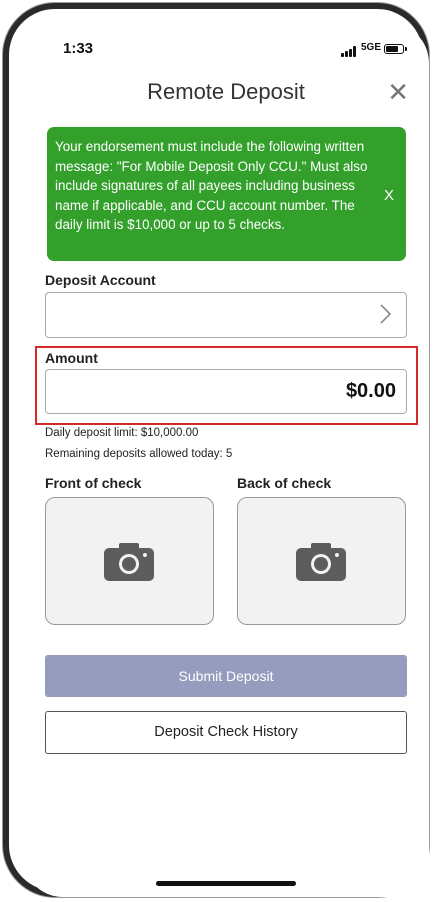  Describe the element at coordinates (122, 433) in the screenshot. I see `daily-limit-text: Daily deposit limit: $10,000.00` at that location.